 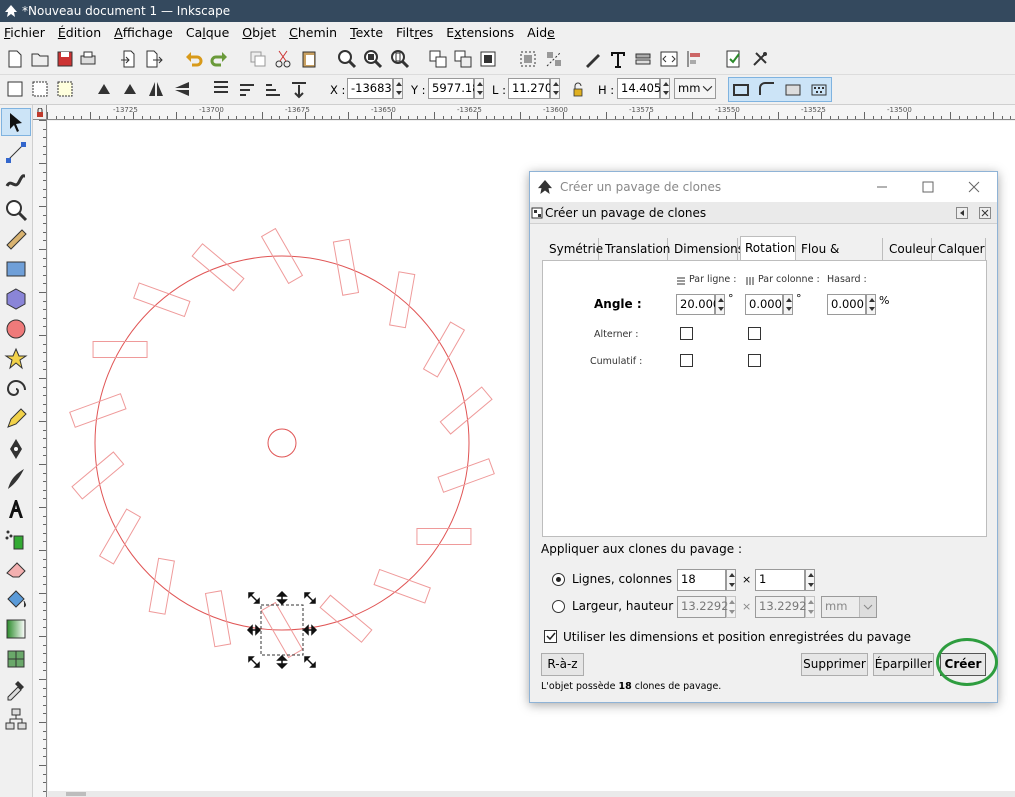 I want to click on alternate-per-row-checkbox, so click(x=686, y=333).